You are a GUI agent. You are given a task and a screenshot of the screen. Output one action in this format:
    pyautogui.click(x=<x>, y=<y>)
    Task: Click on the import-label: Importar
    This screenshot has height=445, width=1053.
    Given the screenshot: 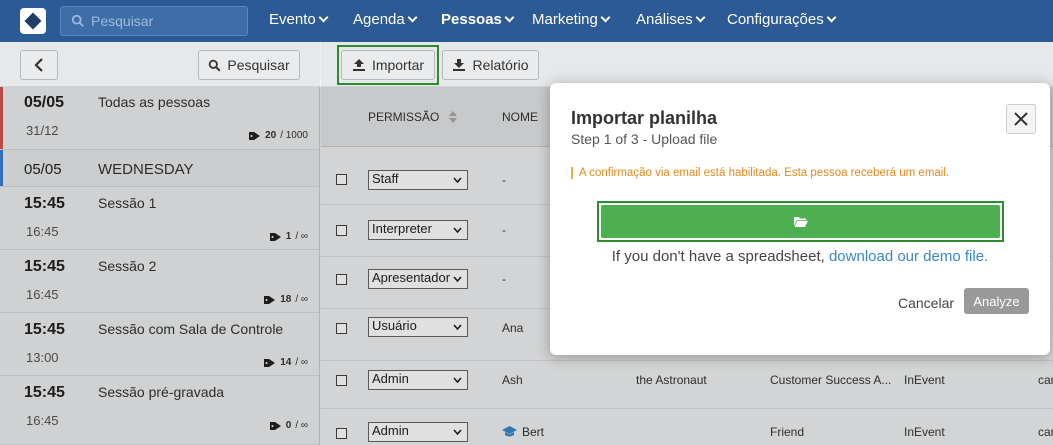 What is the action you would take?
    pyautogui.click(x=398, y=65)
    